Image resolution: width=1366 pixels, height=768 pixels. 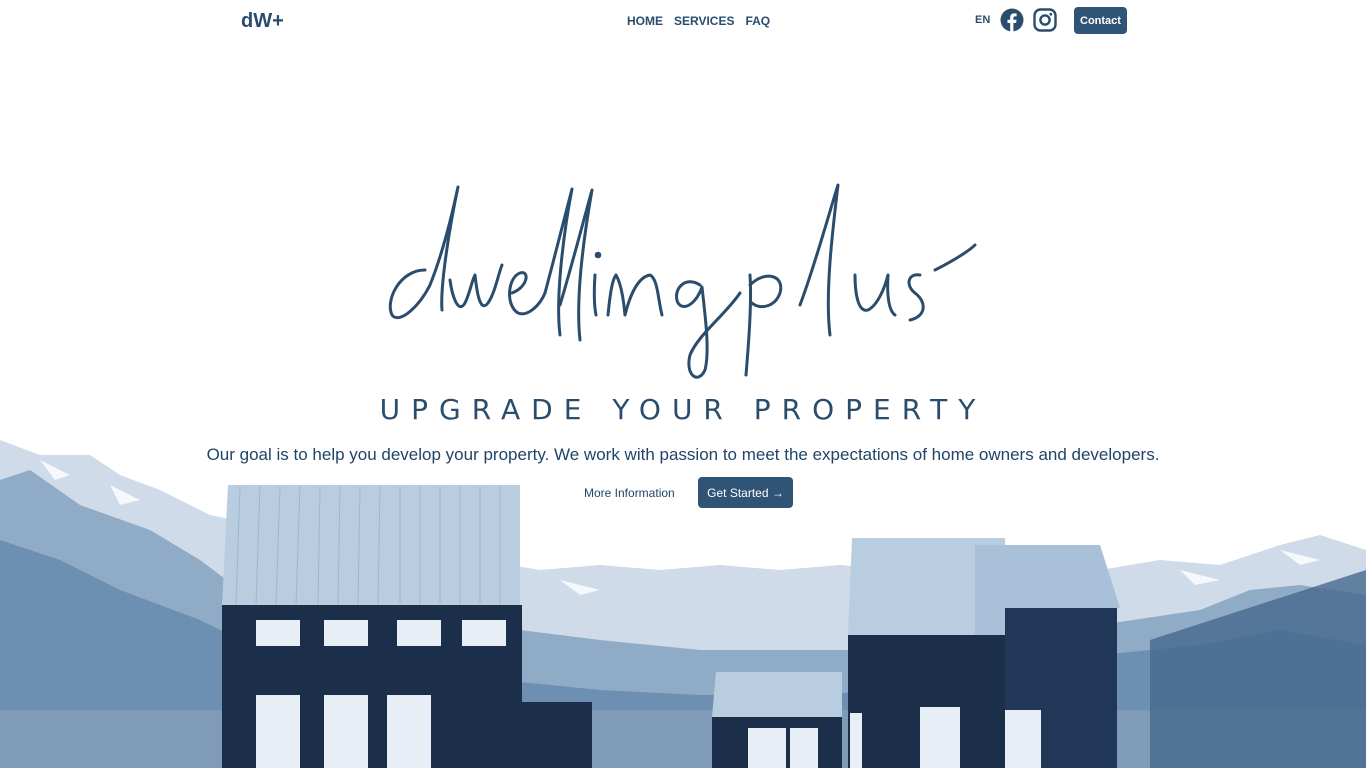 I want to click on top-navigation: dW+ HOME SERVICES FAQ EN Contact, so click(x=683, y=21).